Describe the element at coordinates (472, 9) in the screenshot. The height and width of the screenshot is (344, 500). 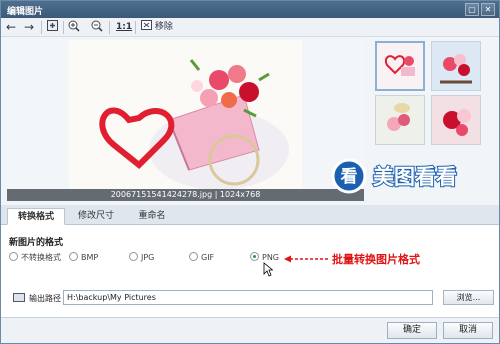
I see `maximize-button: ▢` at that location.